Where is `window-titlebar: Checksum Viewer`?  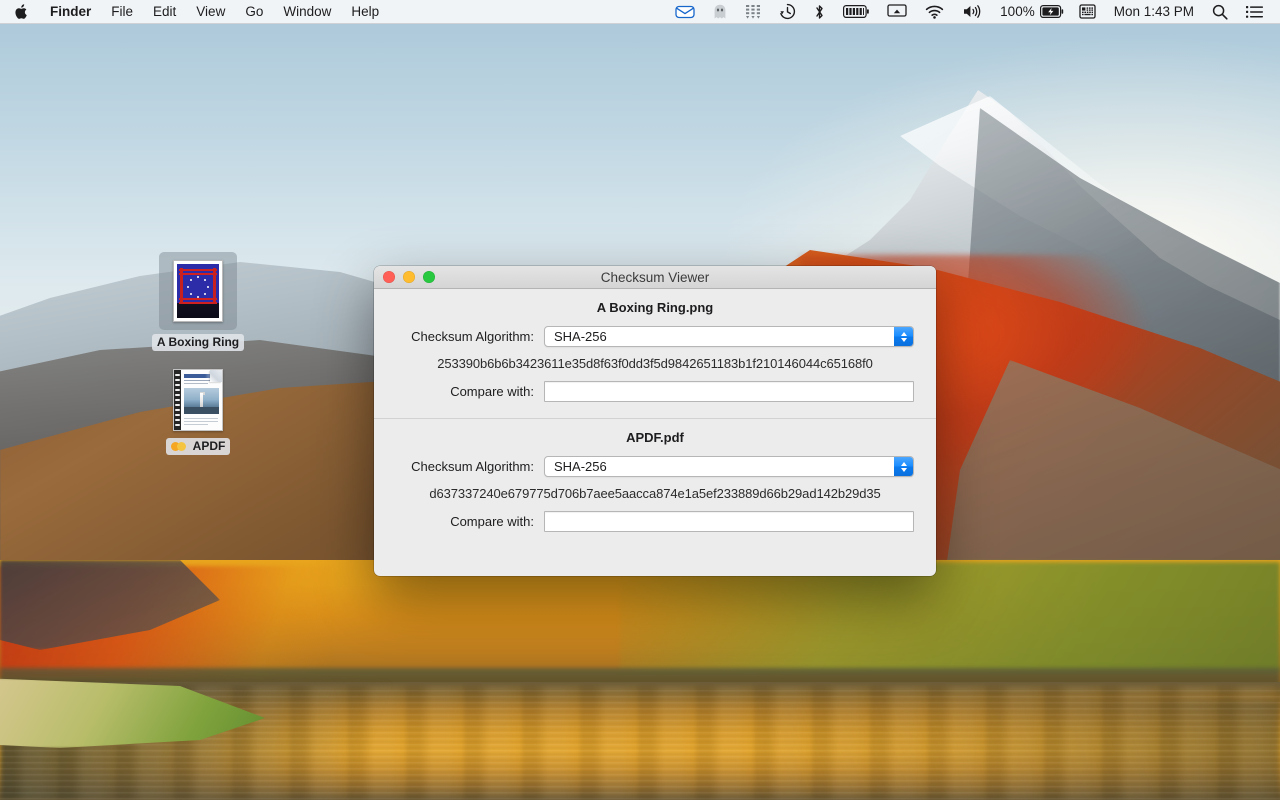 window-titlebar: Checksum Viewer is located at coordinates (655, 277).